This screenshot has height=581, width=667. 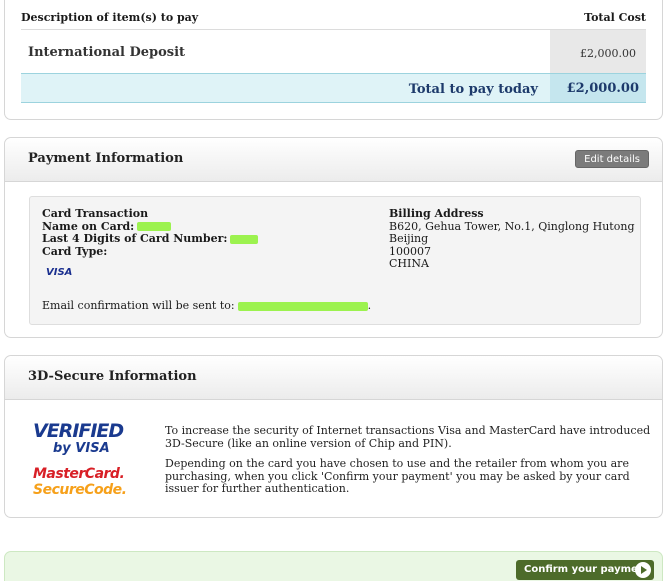 What do you see at coordinates (107, 52) in the screenshot?
I see `item-description: International Deposit` at bounding box center [107, 52].